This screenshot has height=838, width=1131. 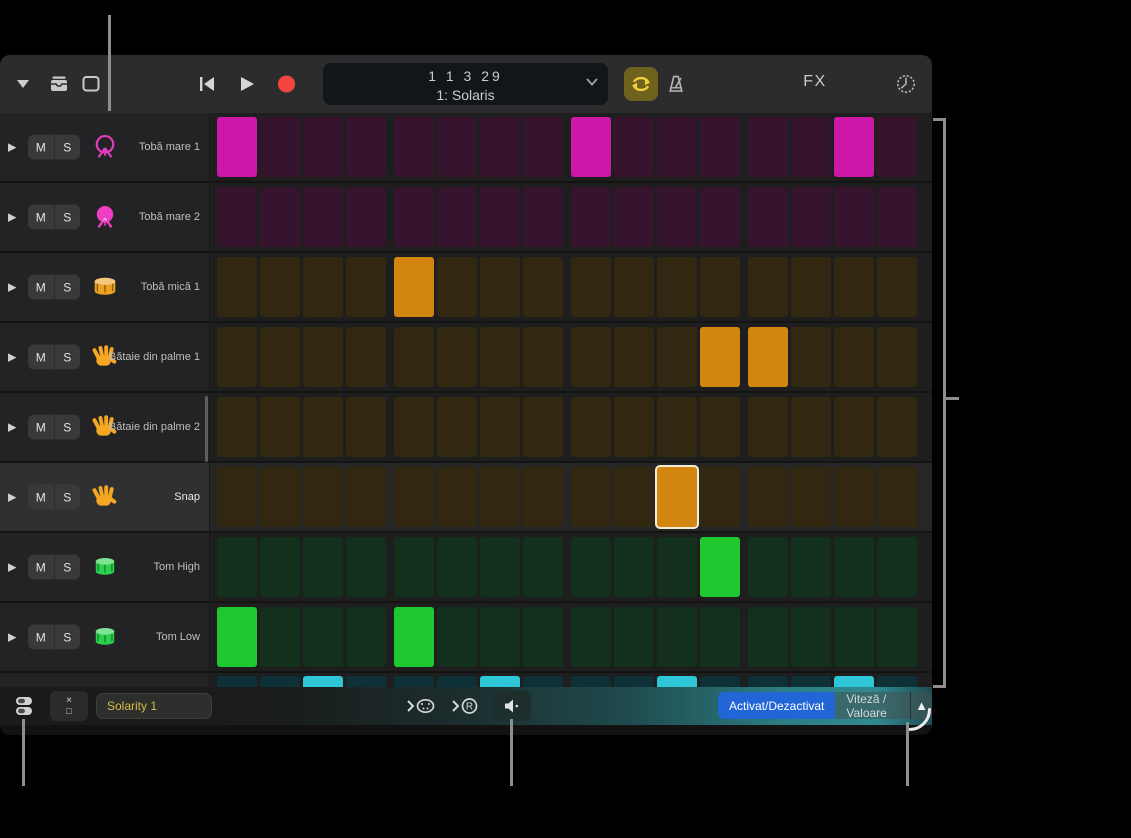 I want to click on lcd-display: 1 1 3 29 1: Solaris, so click(x=465, y=84).